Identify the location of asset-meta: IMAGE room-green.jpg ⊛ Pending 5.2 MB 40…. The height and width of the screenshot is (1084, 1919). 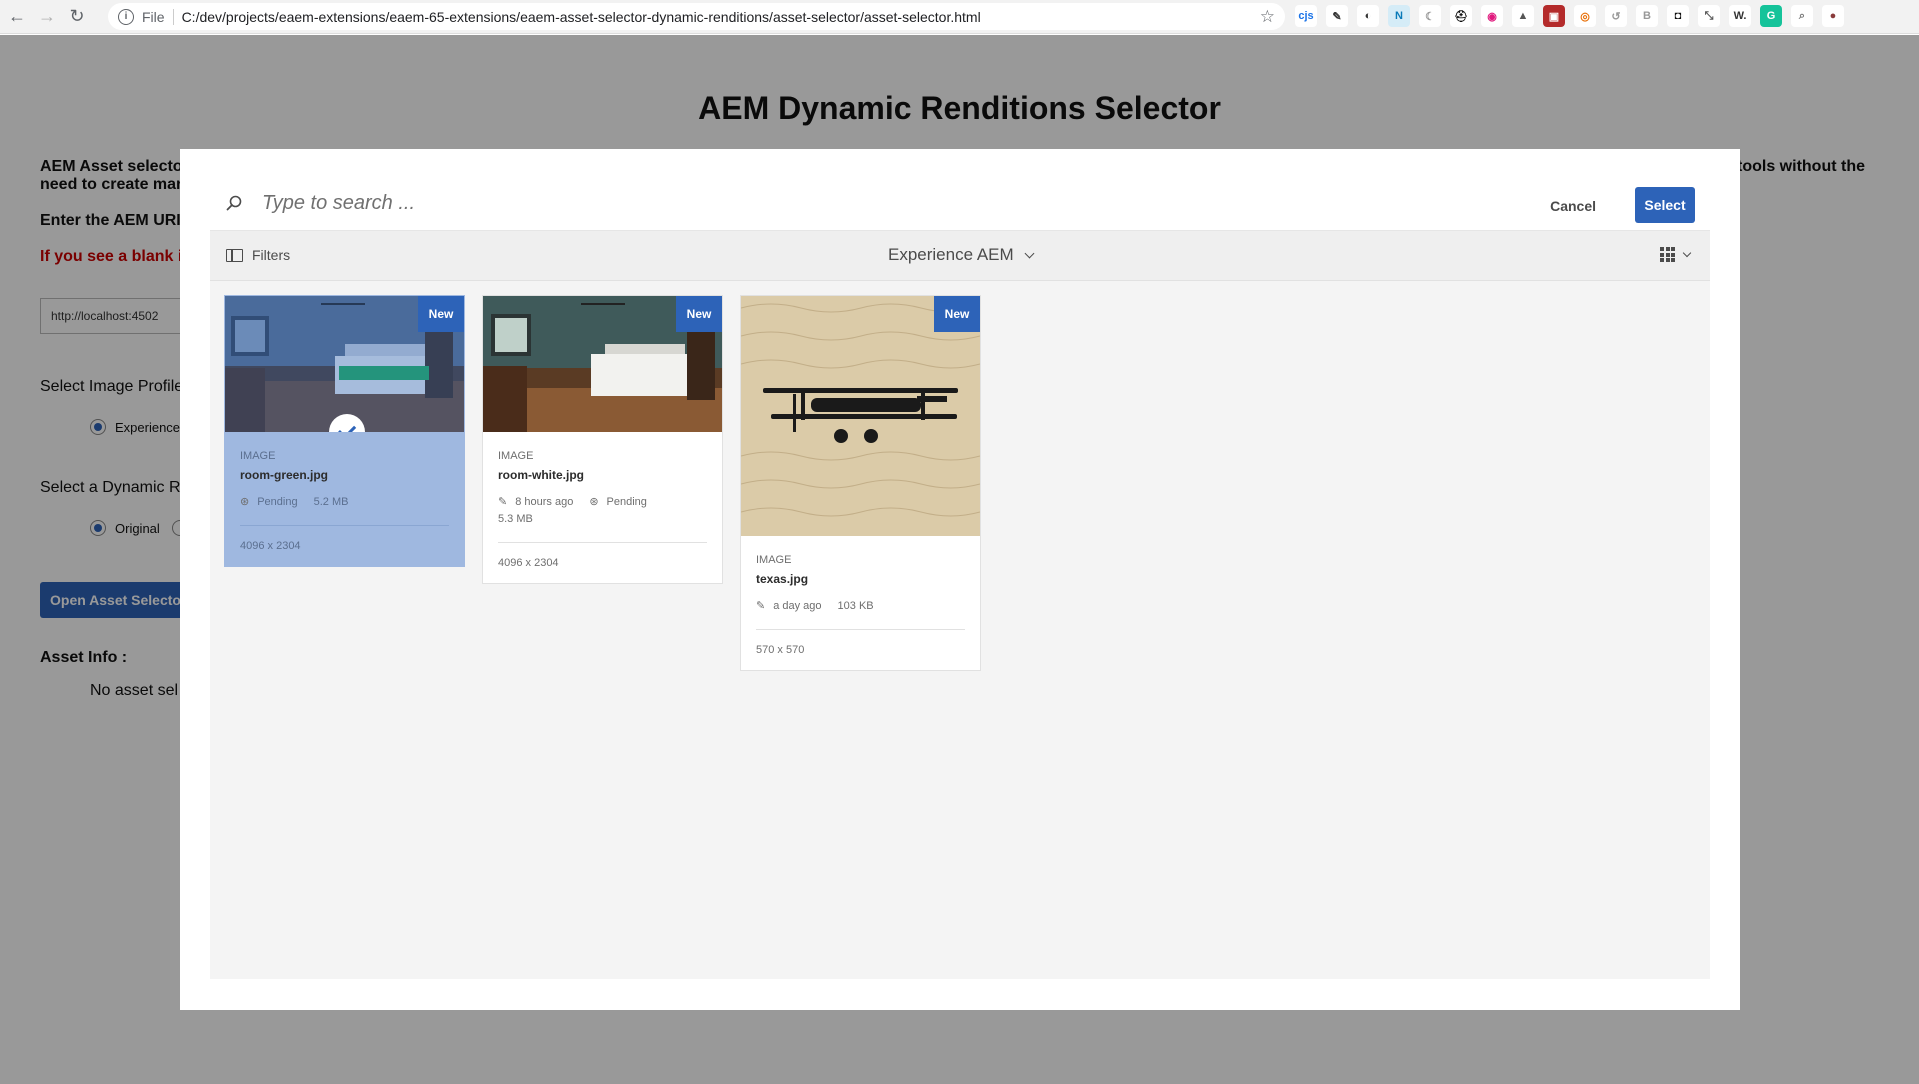
(344, 499).